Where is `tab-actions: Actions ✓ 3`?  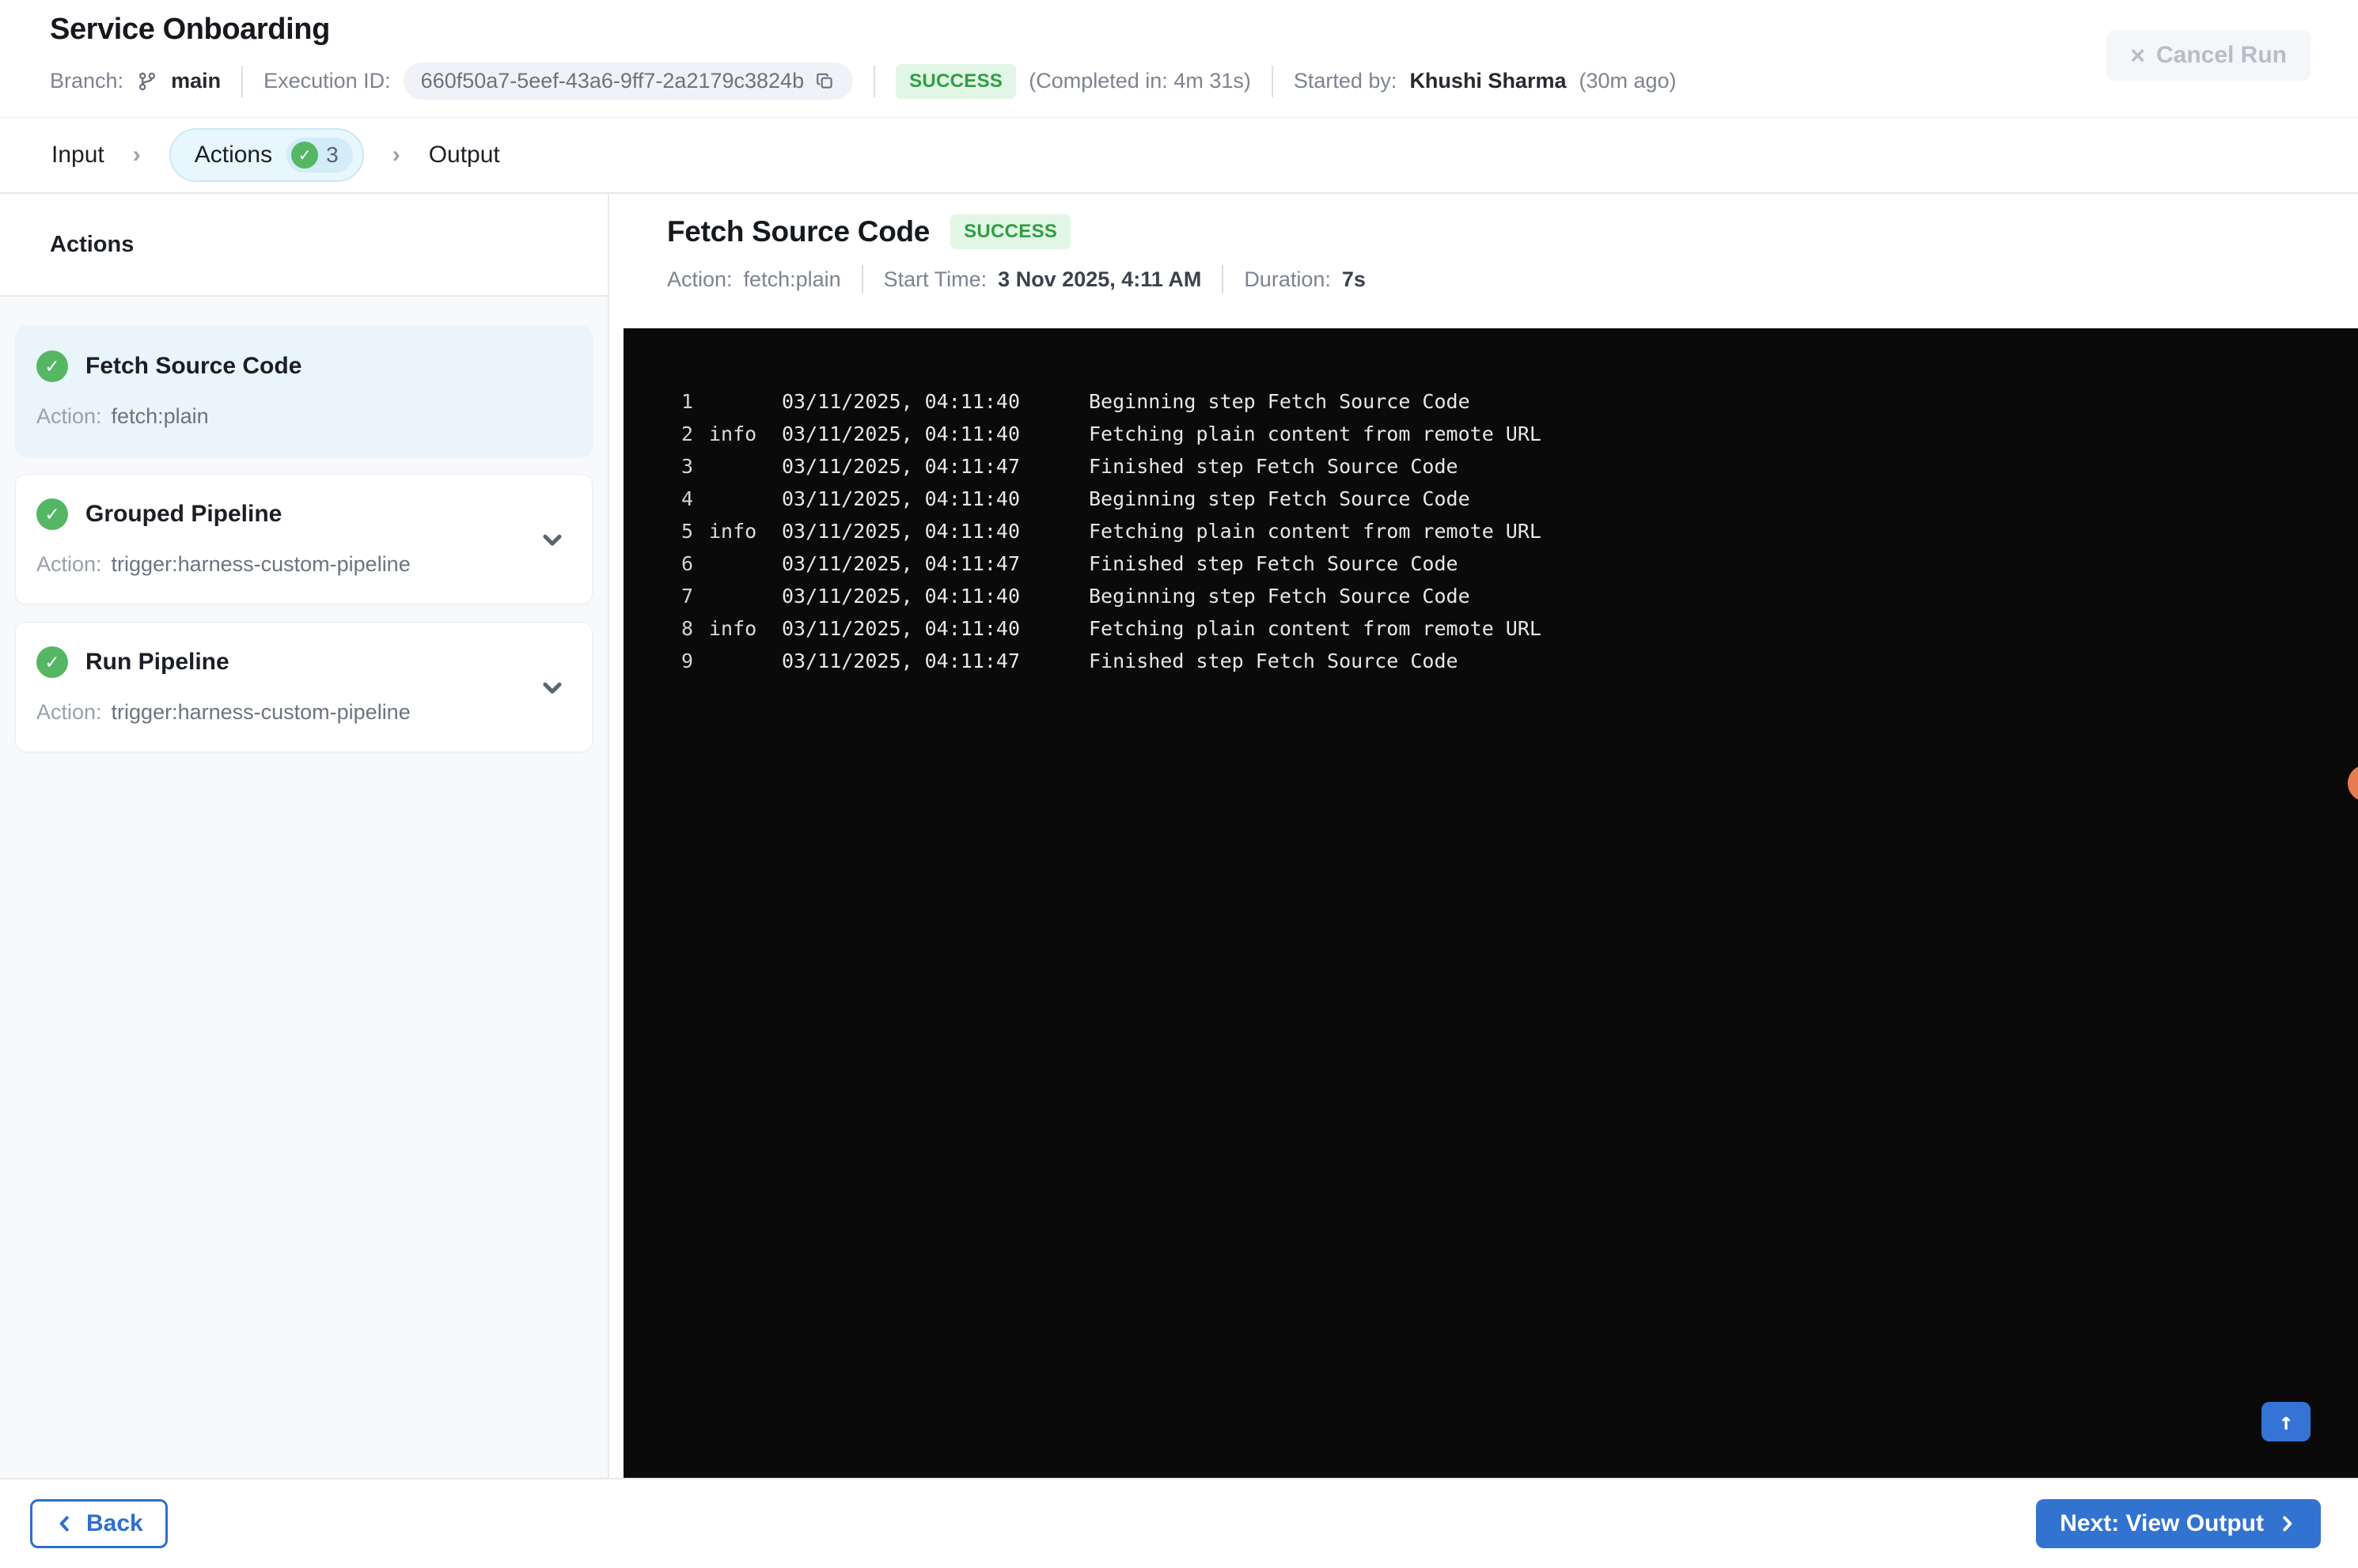 tab-actions: Actions ✓ 3 is located at coordinates (266, 155).